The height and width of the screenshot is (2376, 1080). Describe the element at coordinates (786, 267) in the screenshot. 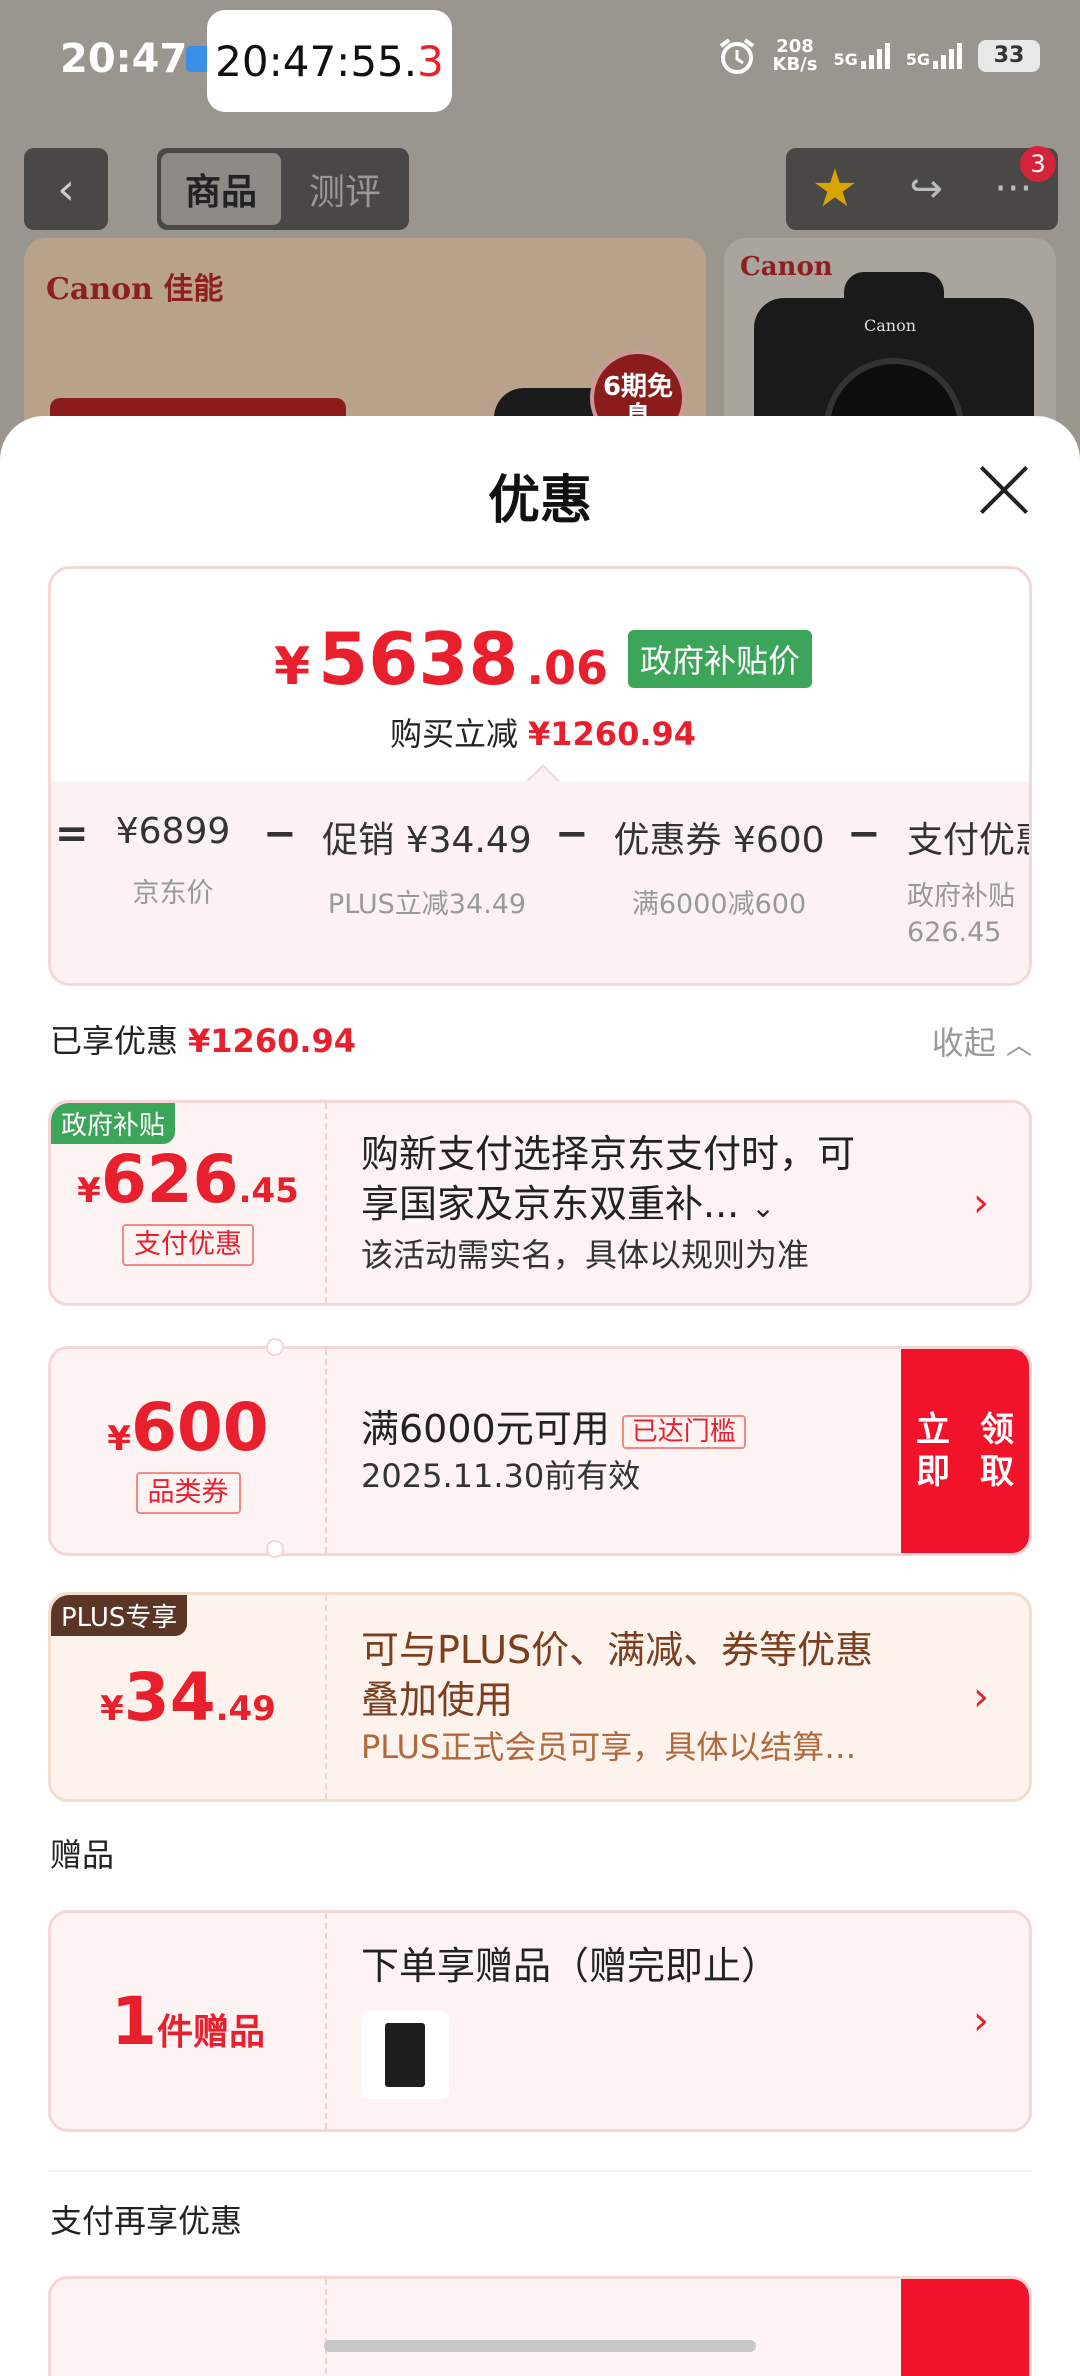

I see `canon-logo-2: Canon` at that location.